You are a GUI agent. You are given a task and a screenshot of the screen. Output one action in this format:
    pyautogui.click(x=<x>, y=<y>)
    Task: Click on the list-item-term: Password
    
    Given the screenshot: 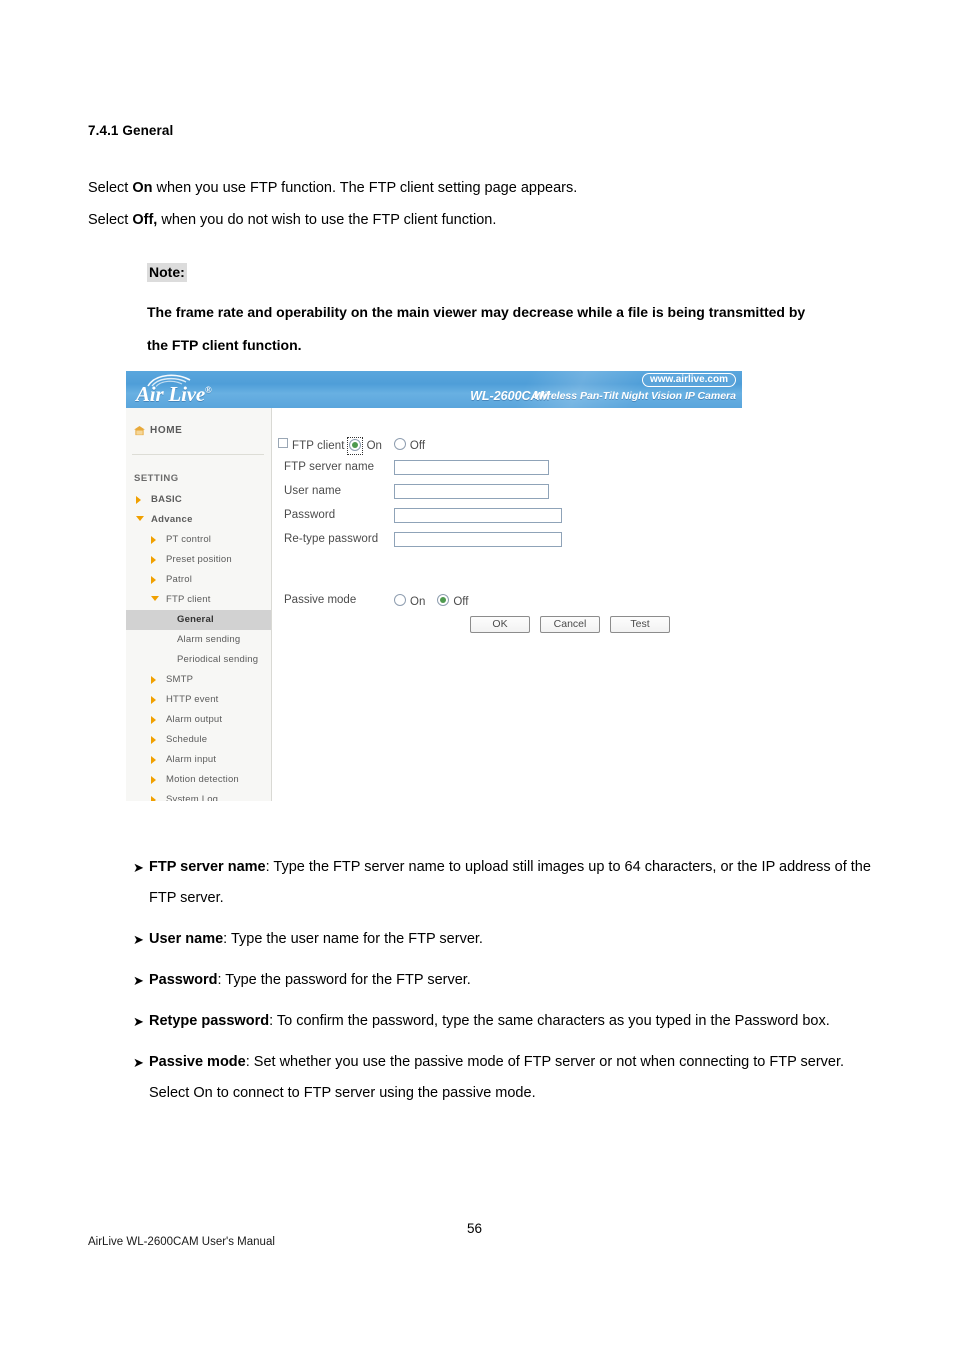 What is the action you would take?
    pyautogui.click(x=183, y=980)
    